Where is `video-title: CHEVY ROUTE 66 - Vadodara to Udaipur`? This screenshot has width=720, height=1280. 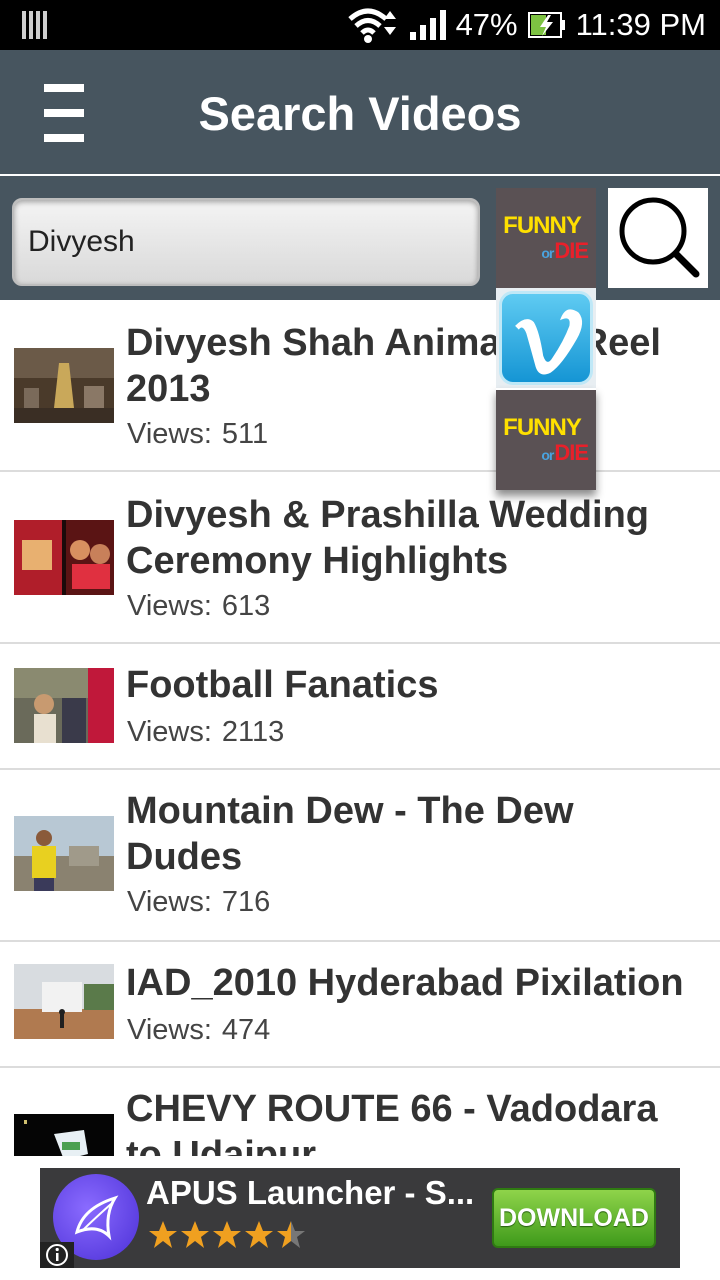
video-title: CHEVY ROUTE 66 - Vadodara to Udaipur is located at coordinates (392, 1122).